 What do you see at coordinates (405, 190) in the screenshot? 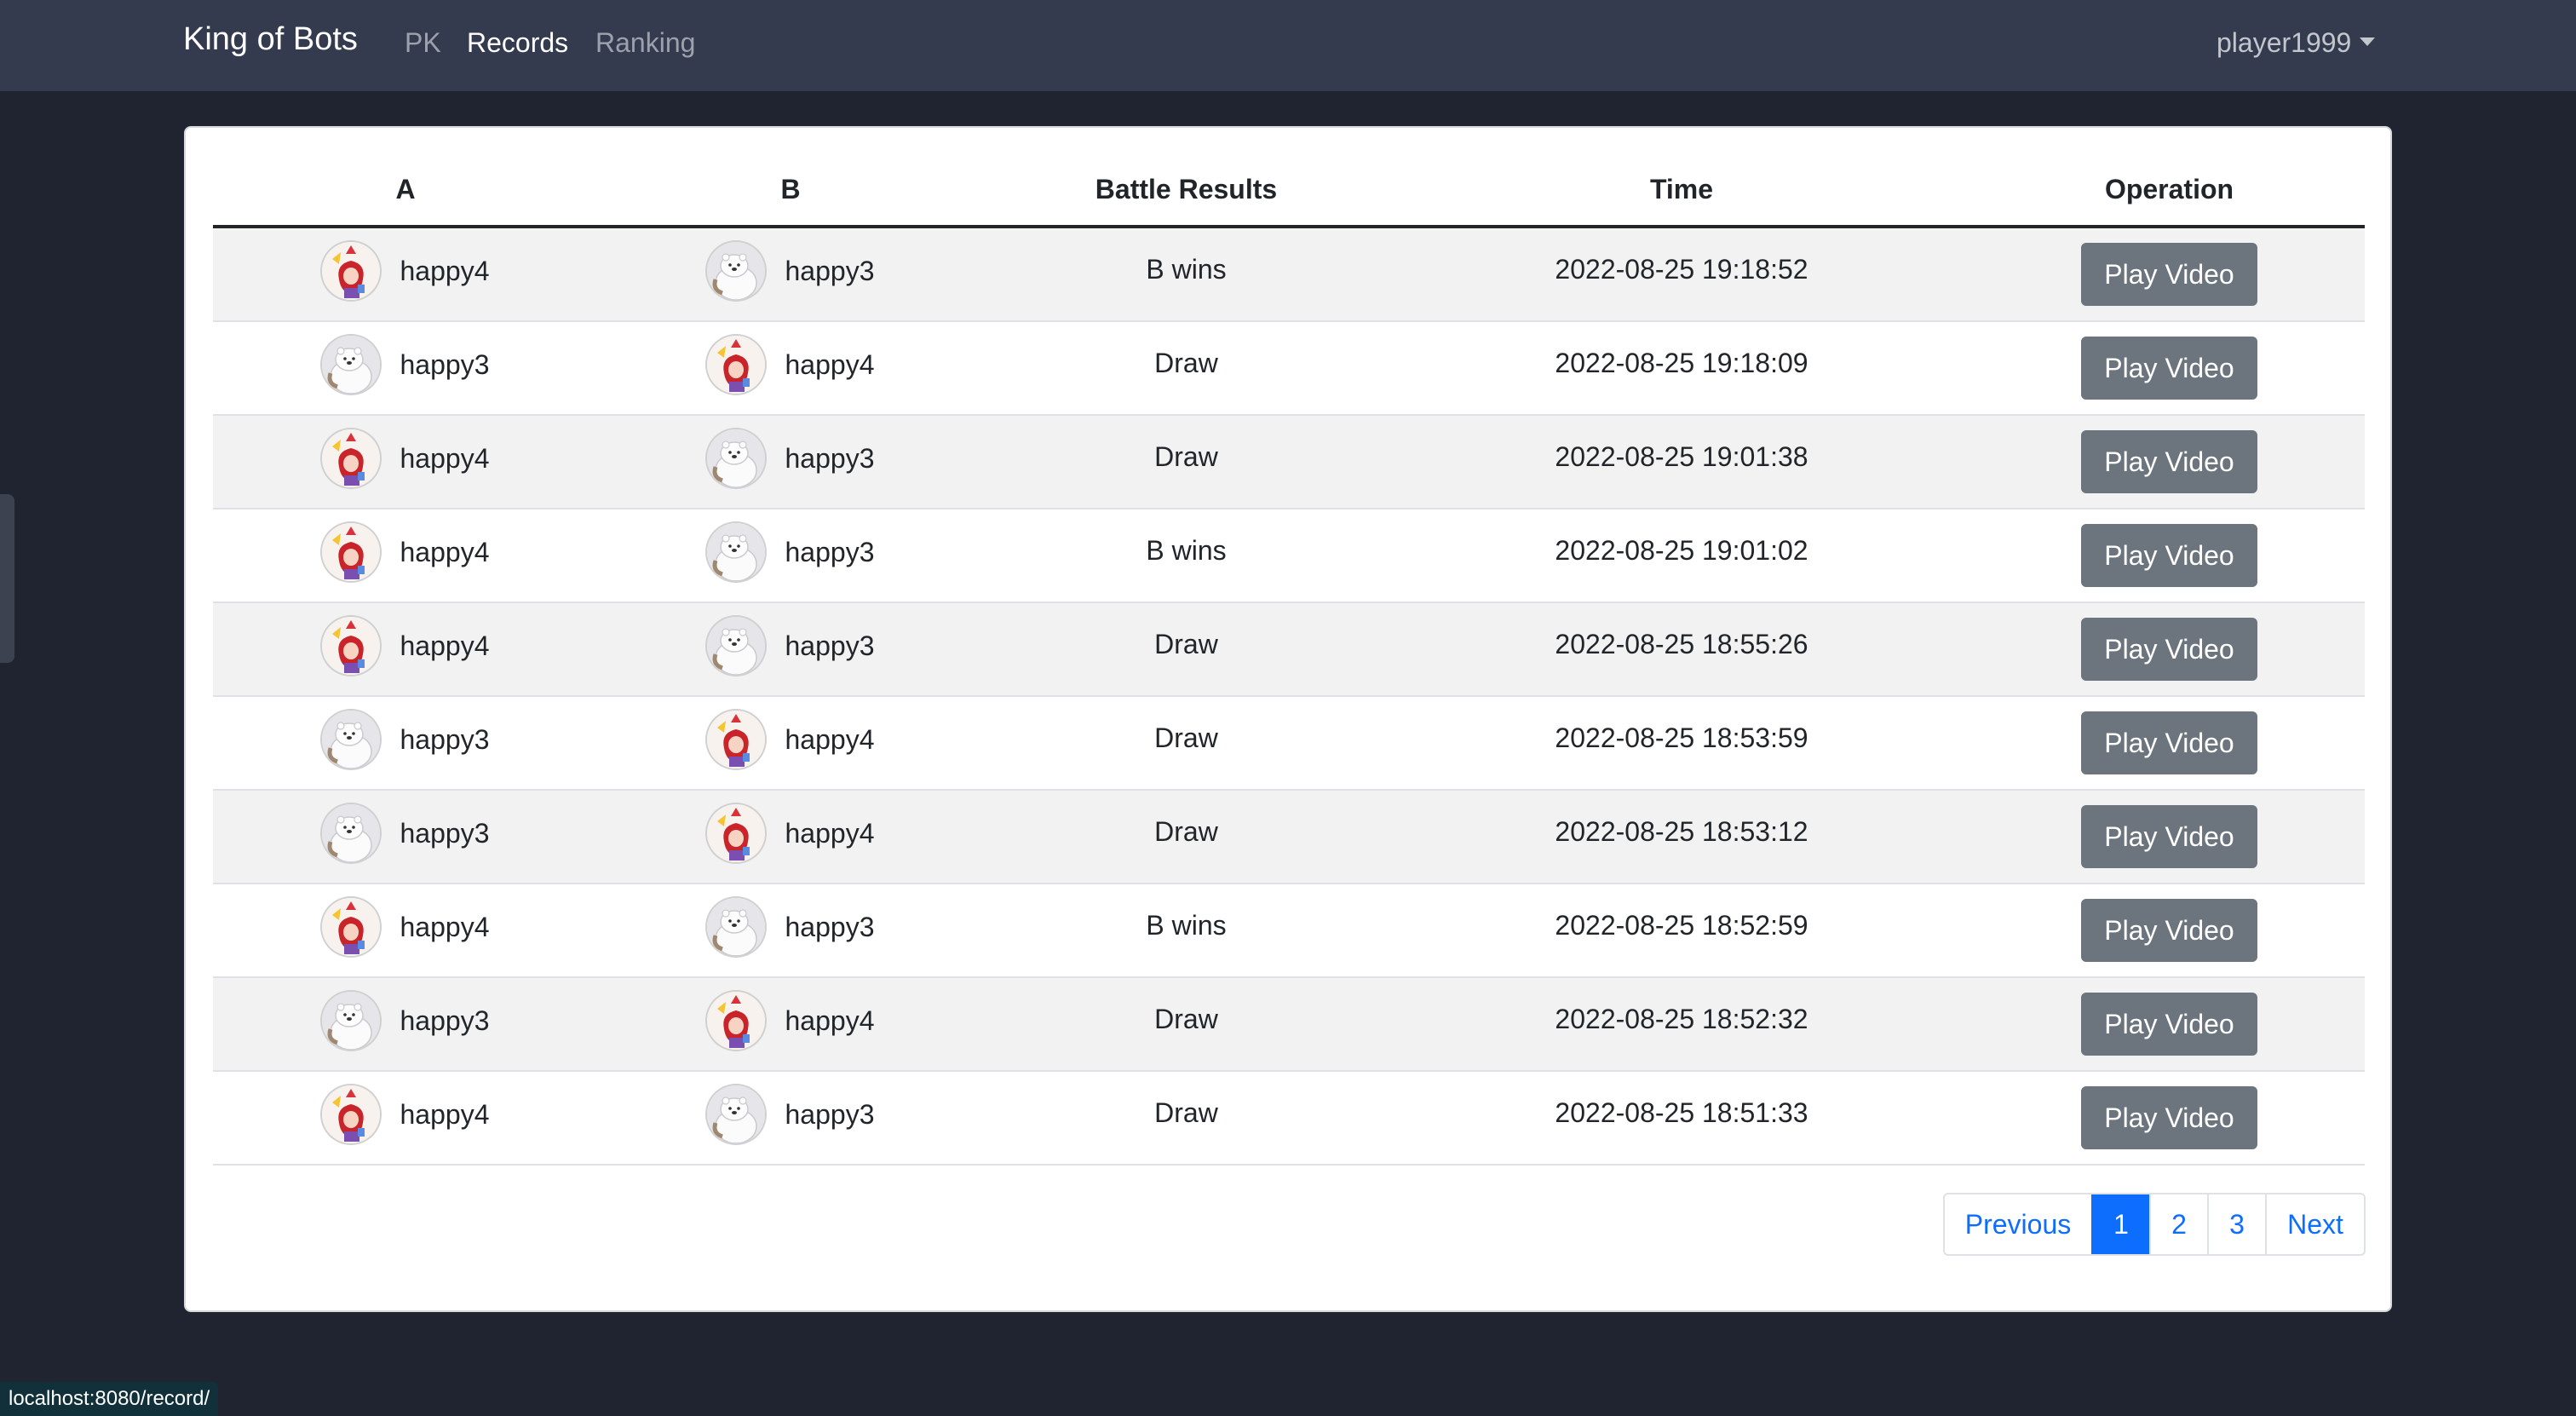
I see `header-a: A` at bounding box center [405, 190].